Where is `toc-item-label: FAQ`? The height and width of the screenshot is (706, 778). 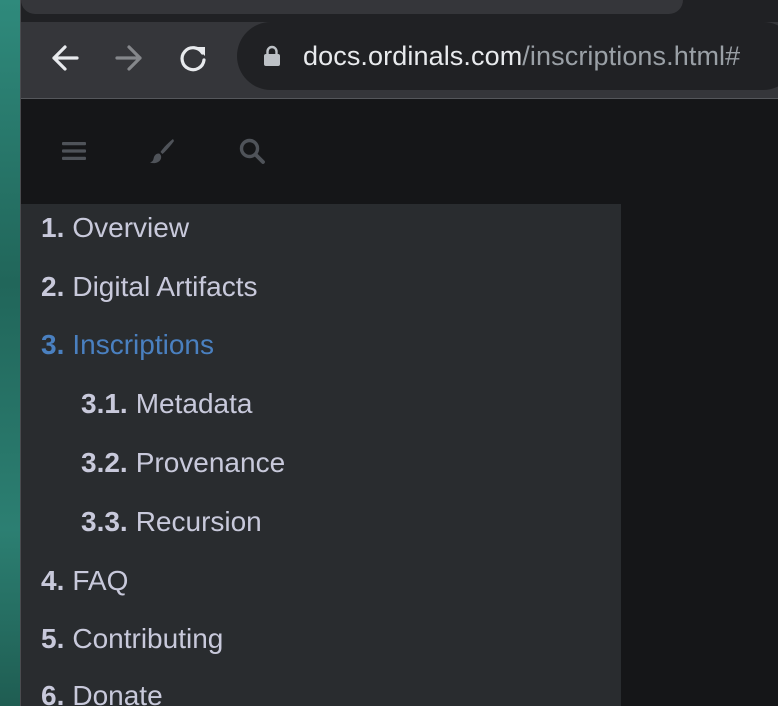
toc-item-label: FAQ is located at coordinates (100, 580).